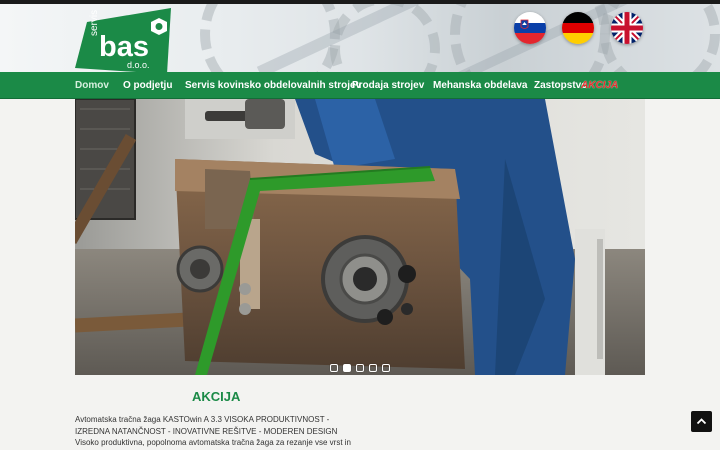 This screenshot has height=450, width=720. I want to click on slider-dot-active, so click(347, 368).